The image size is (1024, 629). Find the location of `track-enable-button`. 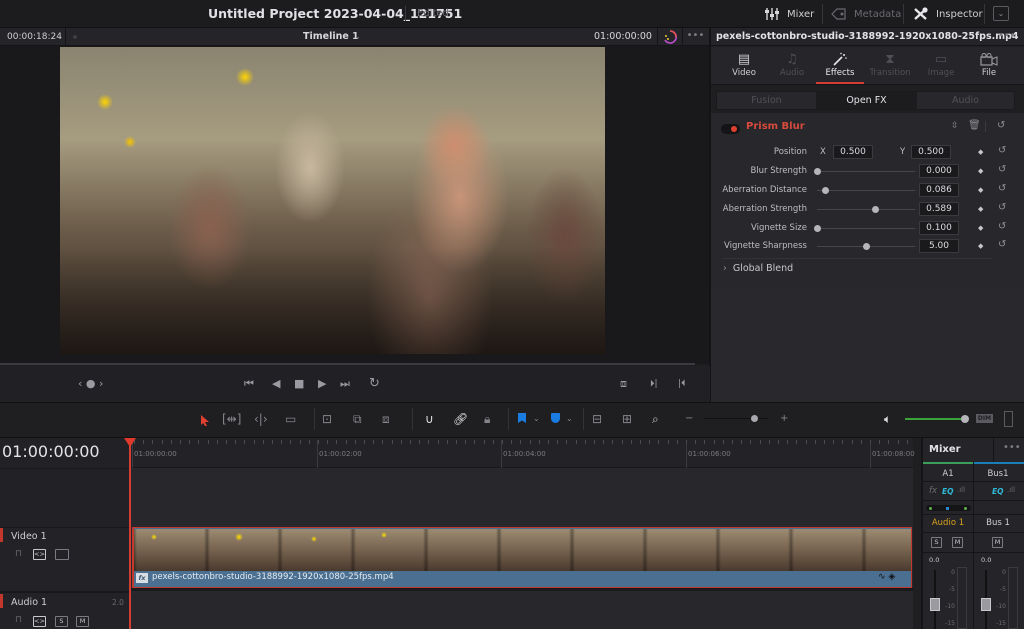

track-enable-button is located at coordinates (62, 554).